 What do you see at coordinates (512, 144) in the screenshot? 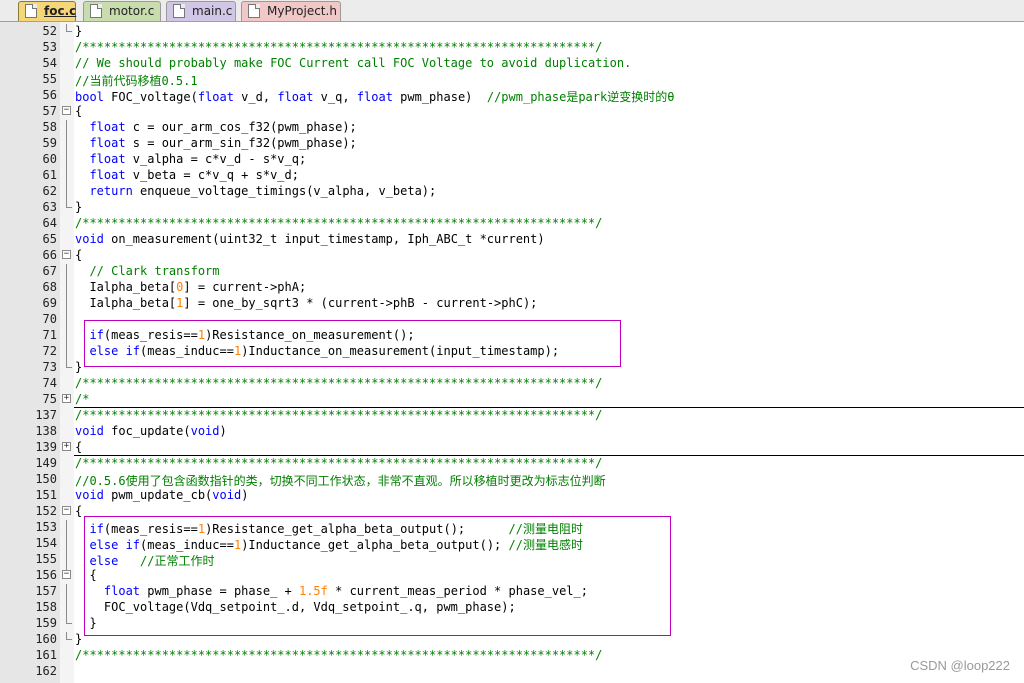
I see `code-line: 59 float s = our_arm_sin_f32(pwm_phase);` at bounding box center [512, 144].